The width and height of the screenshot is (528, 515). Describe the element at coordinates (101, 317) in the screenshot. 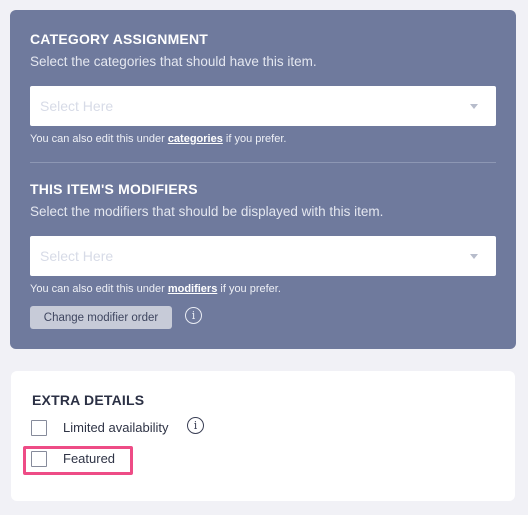

I see `change-modifier-order-button: Change modifier order` at that location.